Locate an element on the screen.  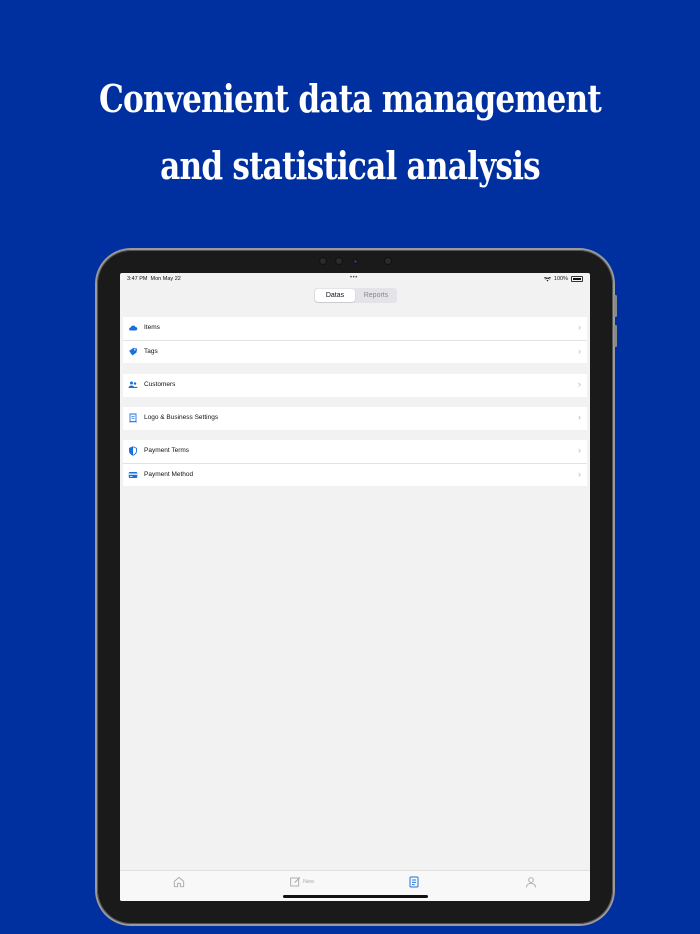
status-time-text: 3:47 PM is located at coordinates (137, 279).